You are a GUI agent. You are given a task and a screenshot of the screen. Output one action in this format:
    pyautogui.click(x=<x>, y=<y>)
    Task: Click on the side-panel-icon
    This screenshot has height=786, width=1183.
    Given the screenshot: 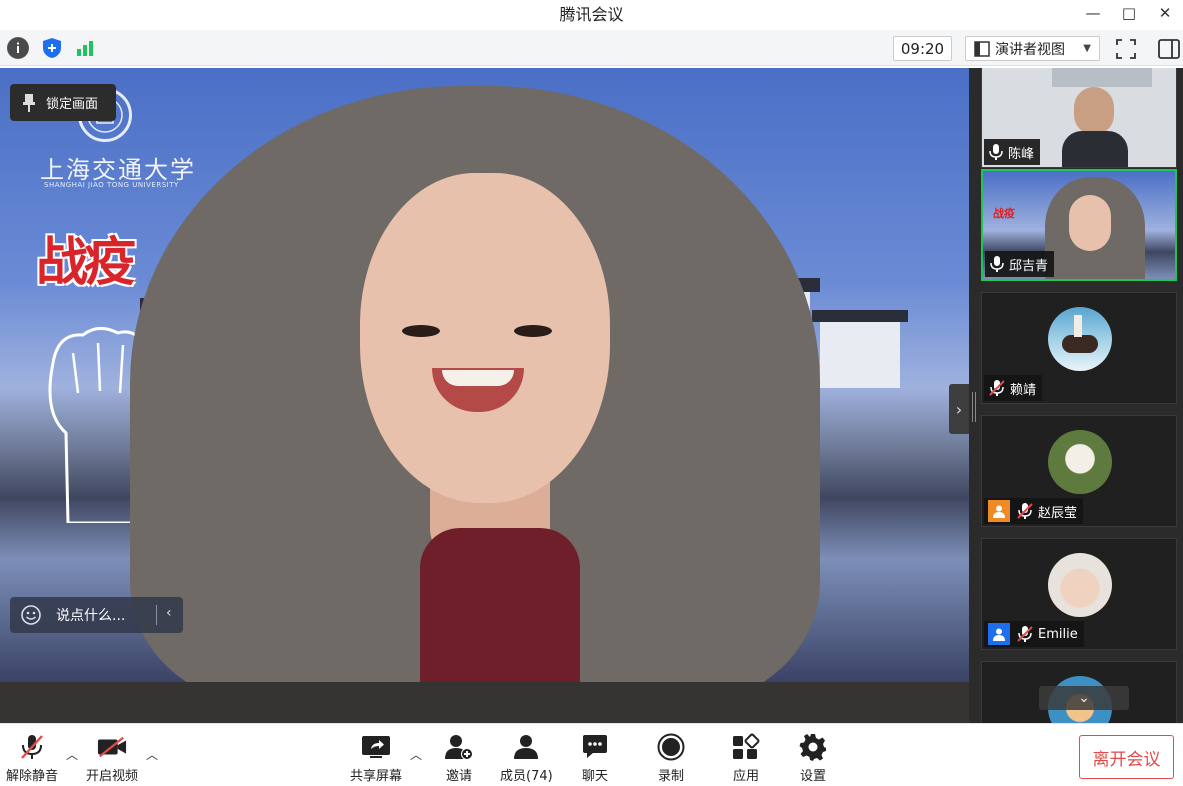 What is the action you would take?
    pyautogui.click(x=1169, y=49)
    